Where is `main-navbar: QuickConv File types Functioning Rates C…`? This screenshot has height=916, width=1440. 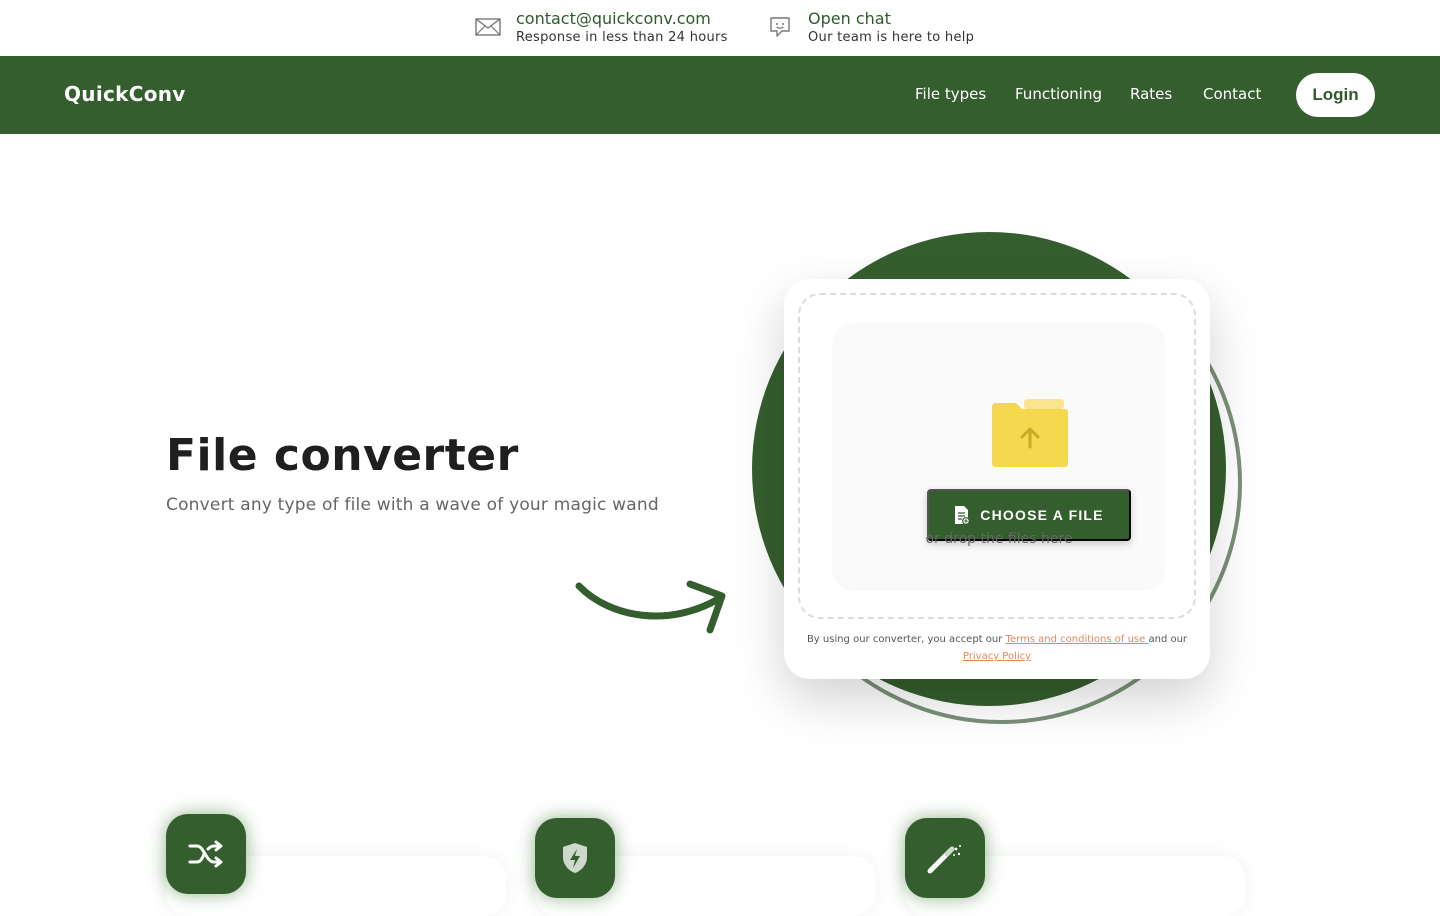
main-navbar: QuickConv File types Functioning Rates C… is located at coordinates (720, 95).